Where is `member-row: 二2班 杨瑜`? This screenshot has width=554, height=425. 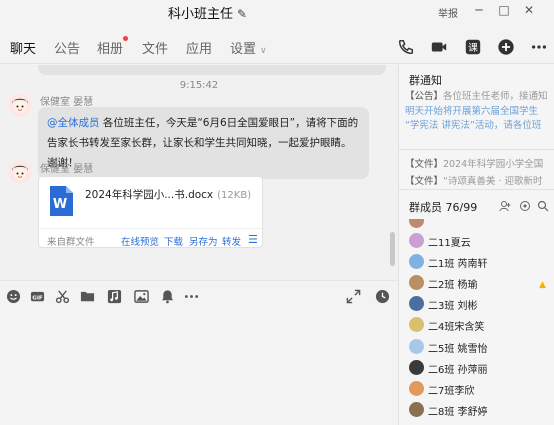 member-row: 二2班 杨瑜 is located at coordinates (479, 283).